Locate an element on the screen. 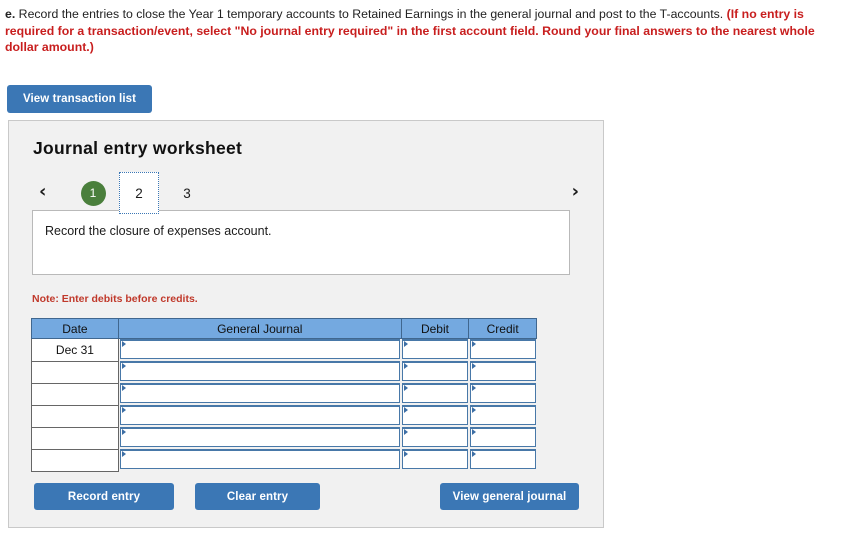 The image size is (854, 536). prev-entry-icon: ‹ is located at coordinates (42, 192).